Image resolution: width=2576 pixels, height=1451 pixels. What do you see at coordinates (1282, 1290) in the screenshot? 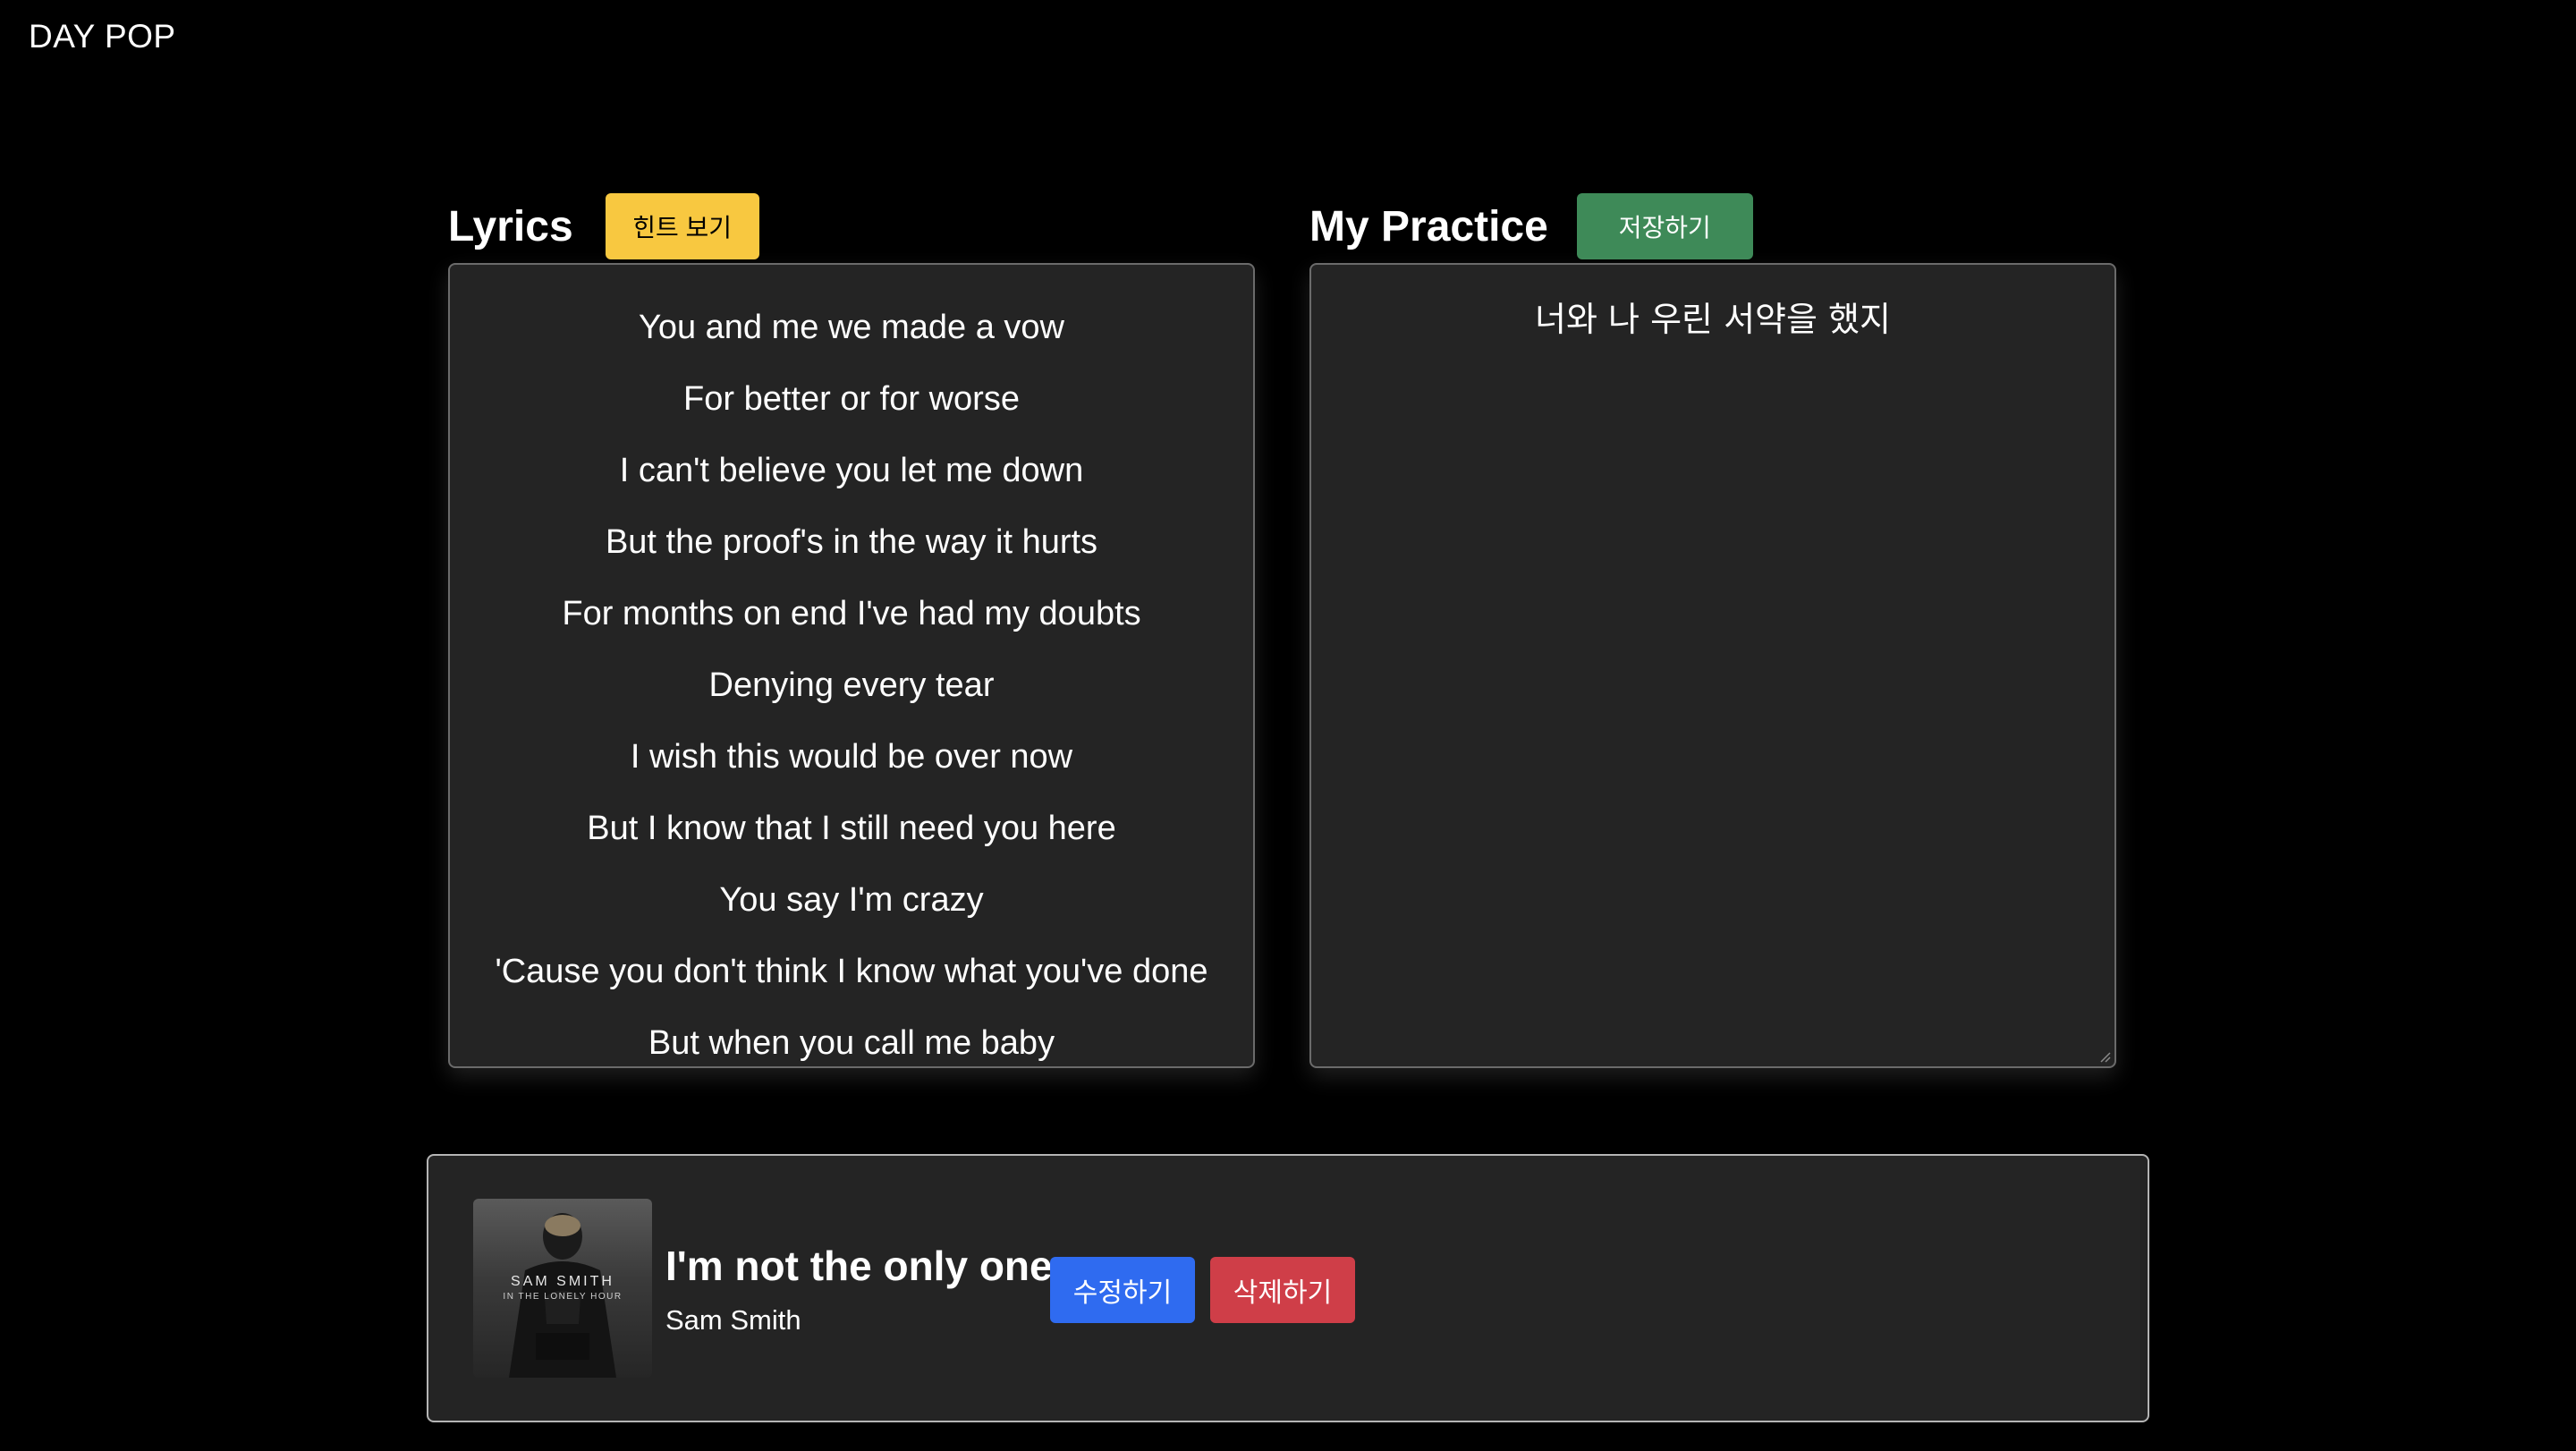
I see `delete-button: 삭제하기` at bounding box center [1282, 1290].